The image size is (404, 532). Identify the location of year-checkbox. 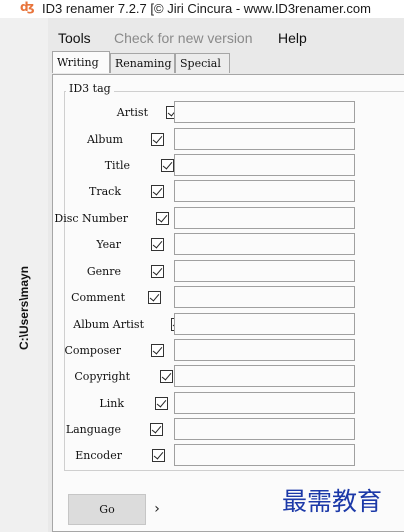
(157, 244).